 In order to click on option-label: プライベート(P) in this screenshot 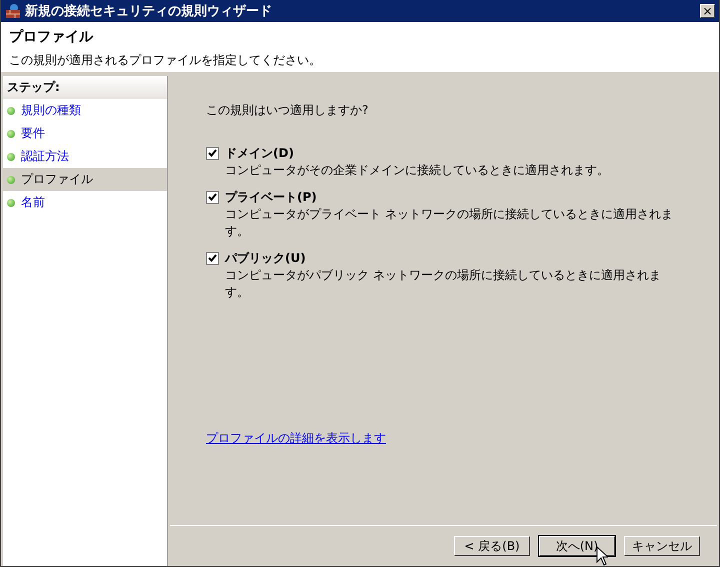, I will do `click(271, 197)`.